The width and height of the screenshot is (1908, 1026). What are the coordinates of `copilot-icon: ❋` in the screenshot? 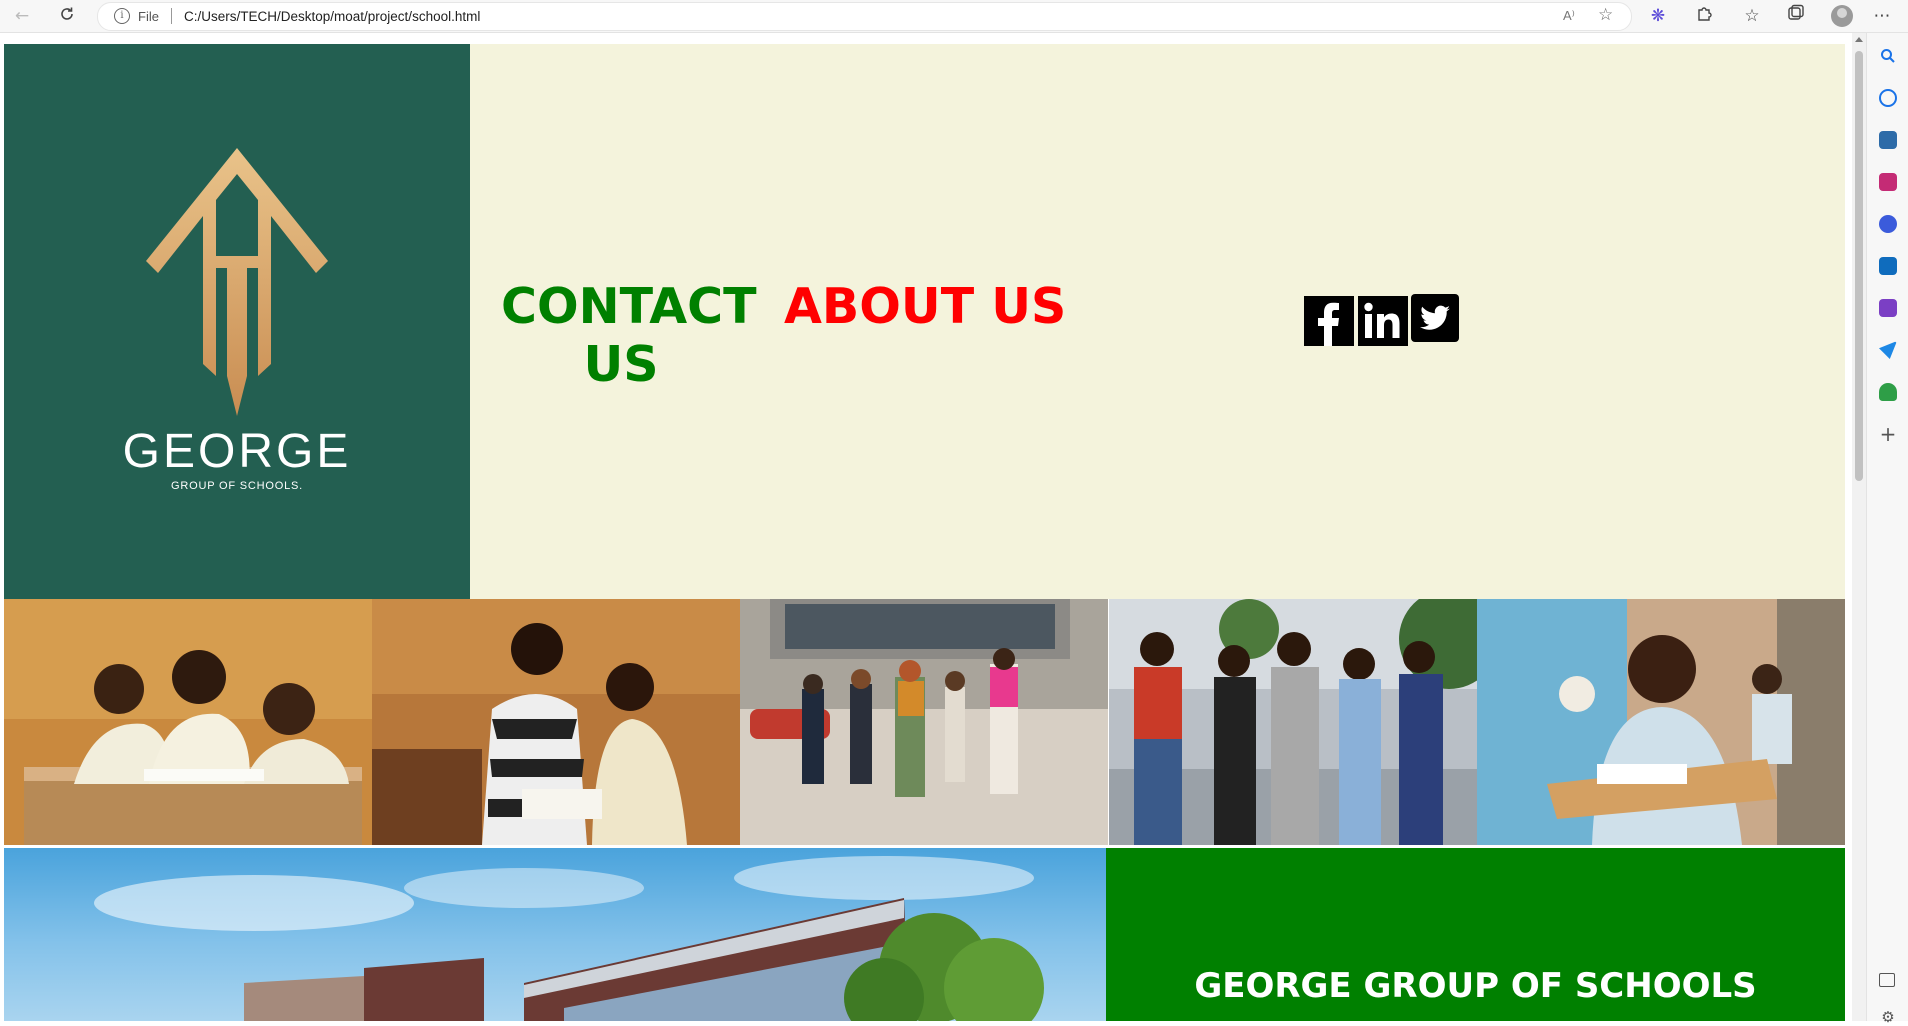 It's located at (1658, 16).